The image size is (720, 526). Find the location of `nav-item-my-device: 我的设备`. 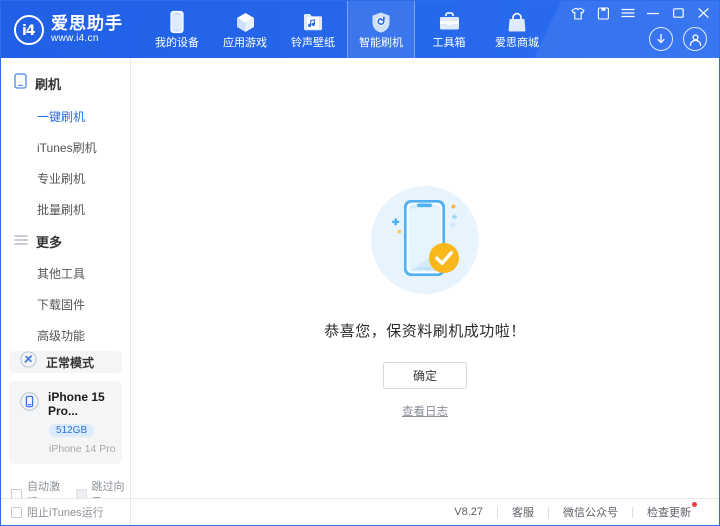

nav-item-my-device: 我的设备 is located at coordinates (177, 29).